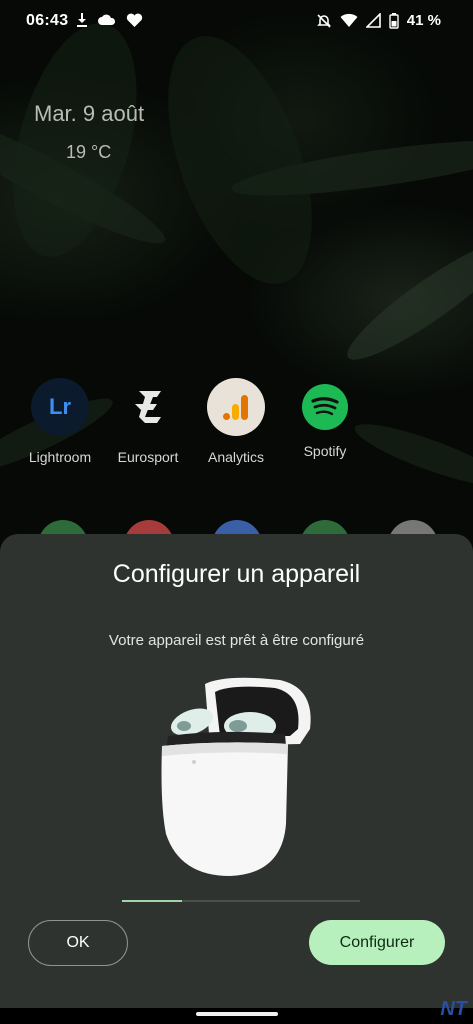 The height and width of the screenshot is (1024, 473). Describe the element at coordinates (349, 20) in the screenshot. I see `wifi-icon` at that location.